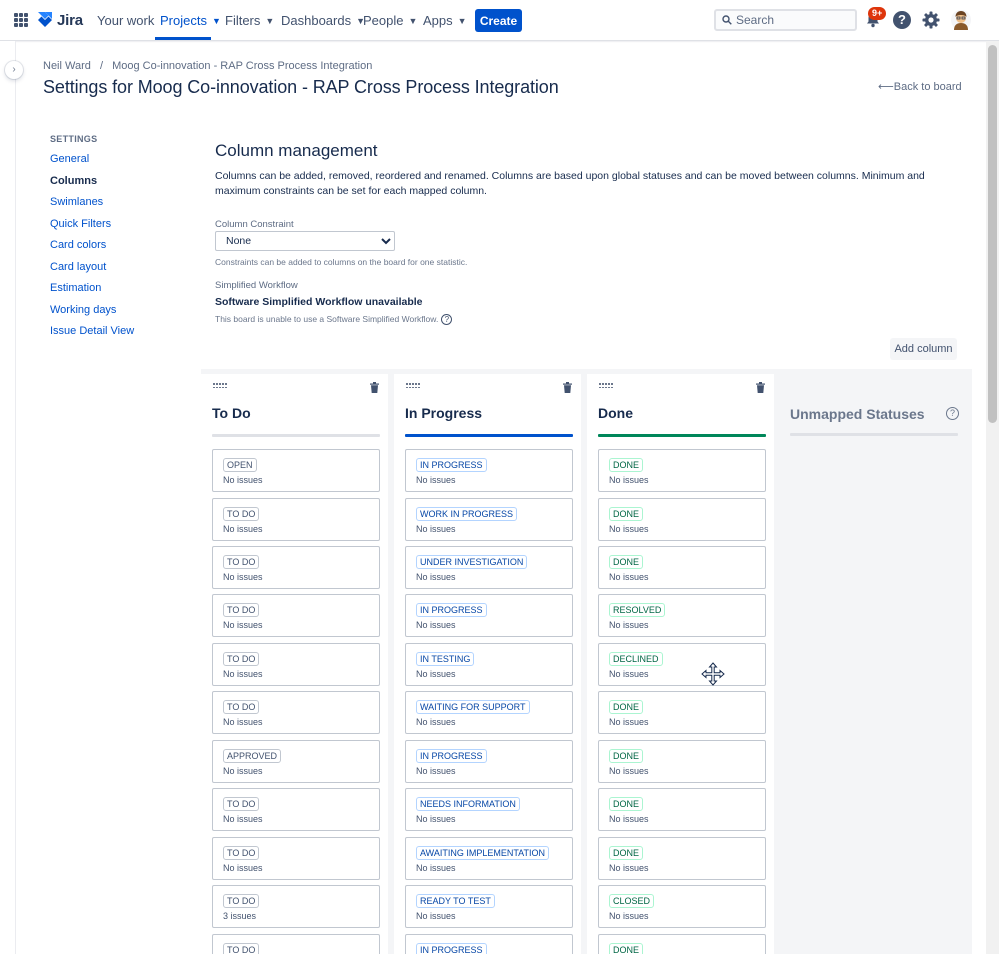 The height and width of the screenshot is (954, 999). I want to click on nav-apps: Apps ▼, so click(445, 20).